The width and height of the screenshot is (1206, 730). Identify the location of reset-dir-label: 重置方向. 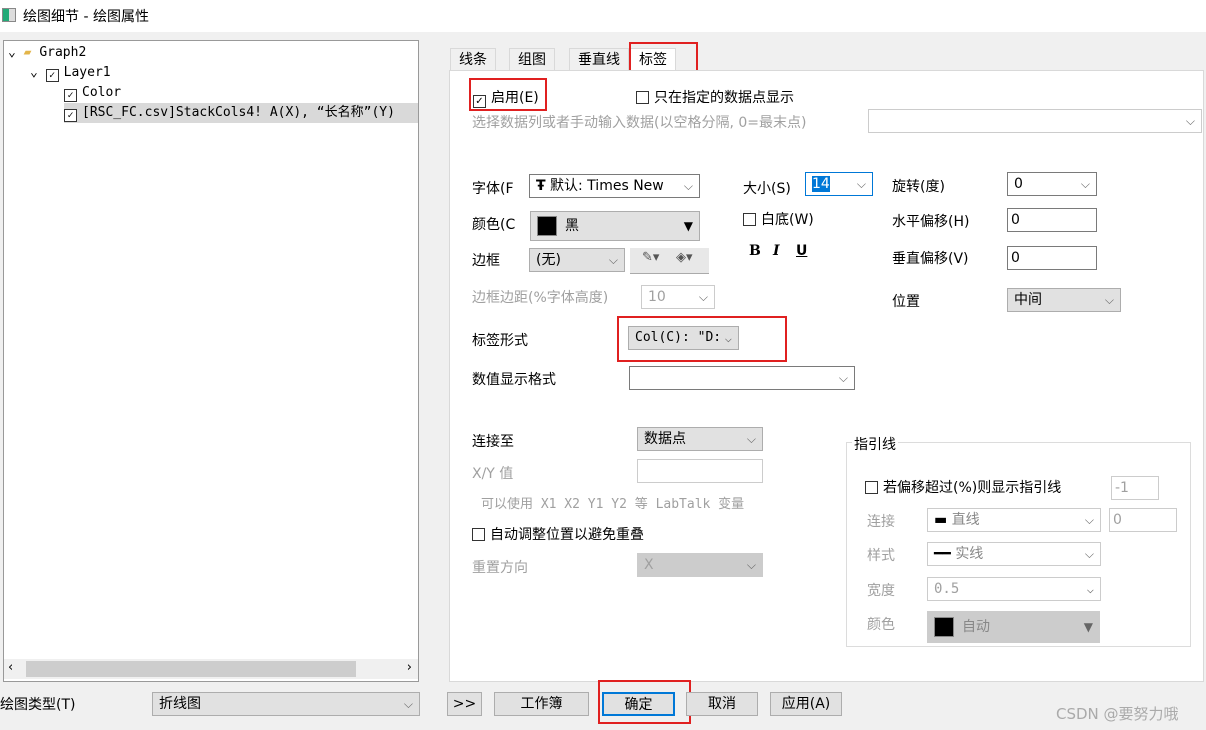
(500, 568).